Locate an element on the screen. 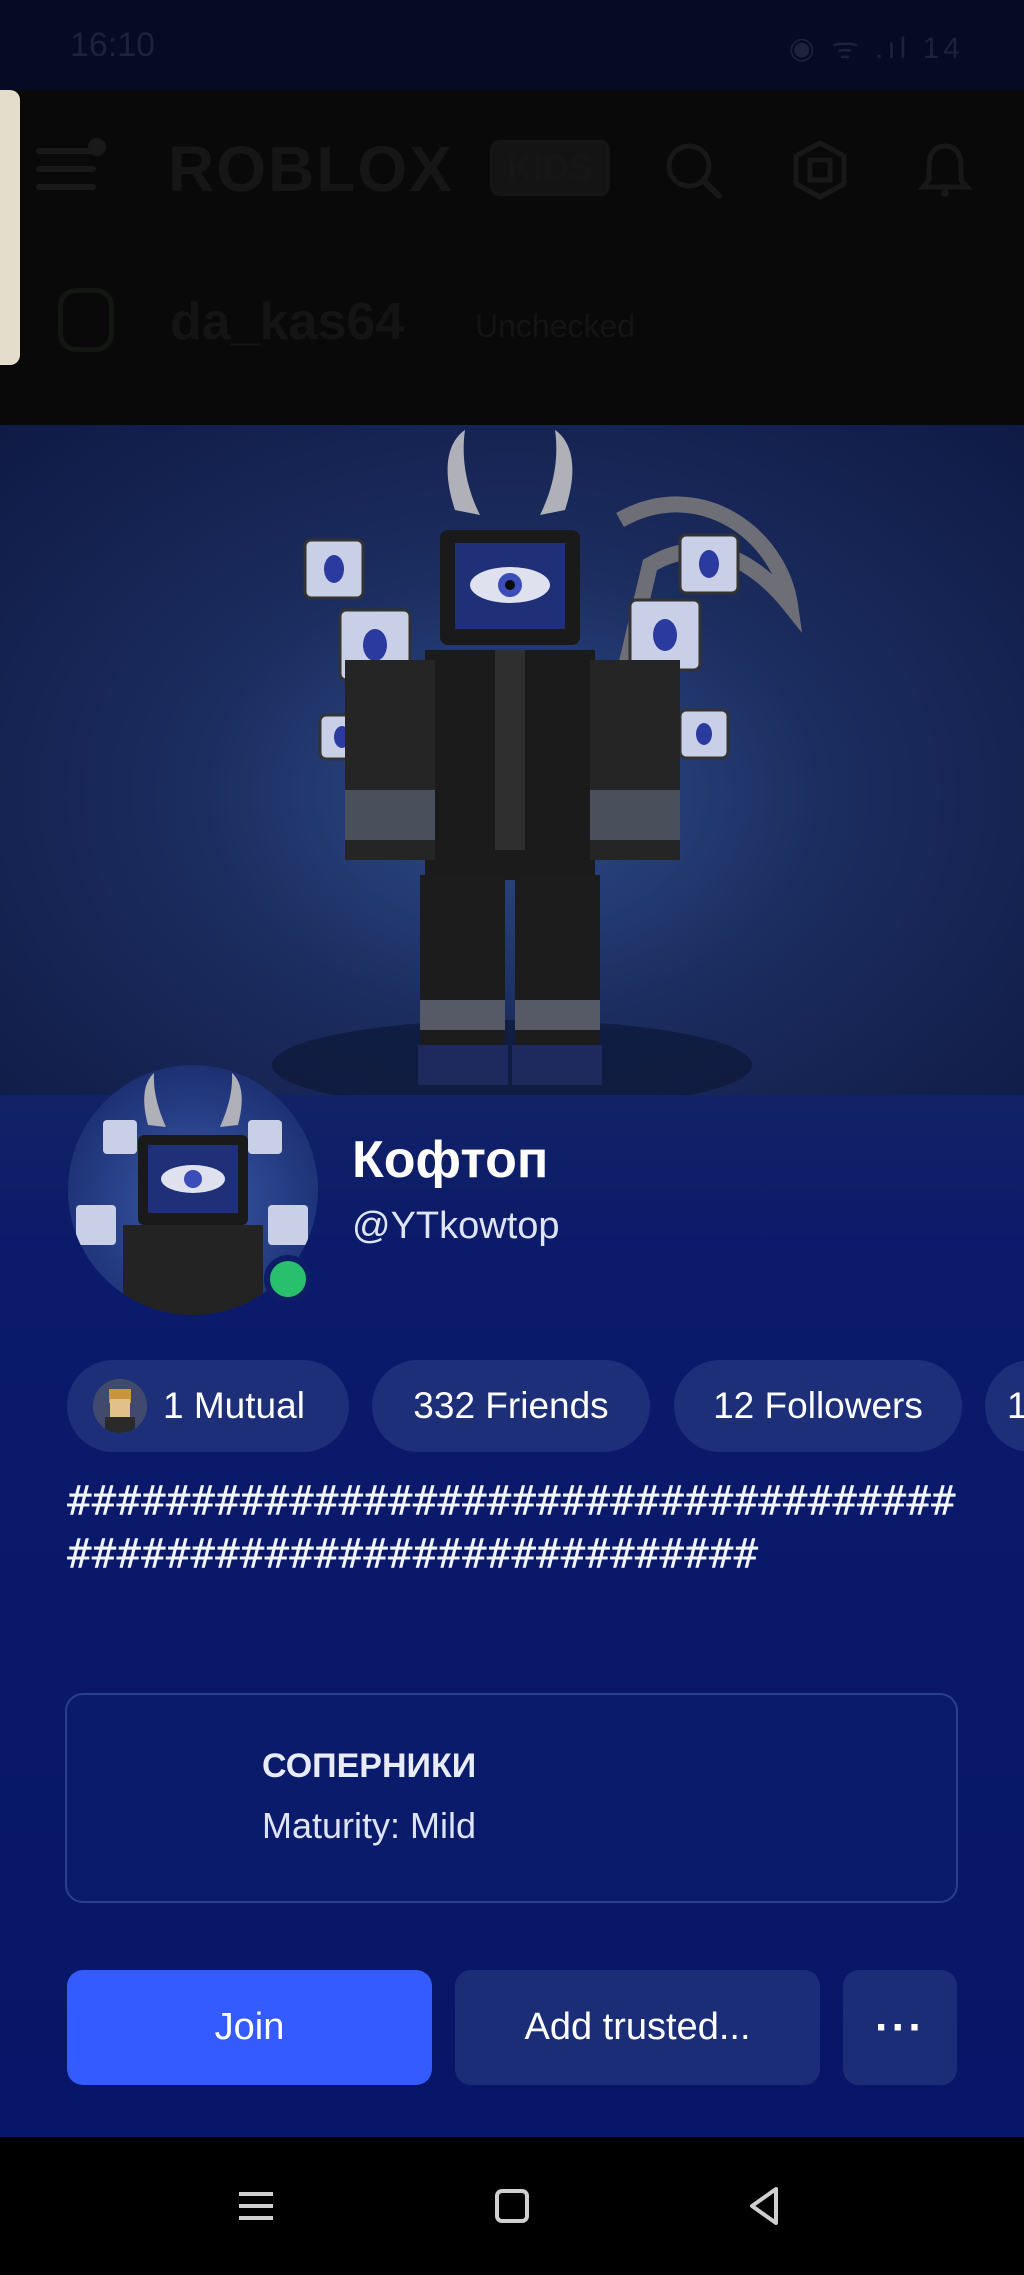  account-status: Unchecked is located at coordinates (555, 326).